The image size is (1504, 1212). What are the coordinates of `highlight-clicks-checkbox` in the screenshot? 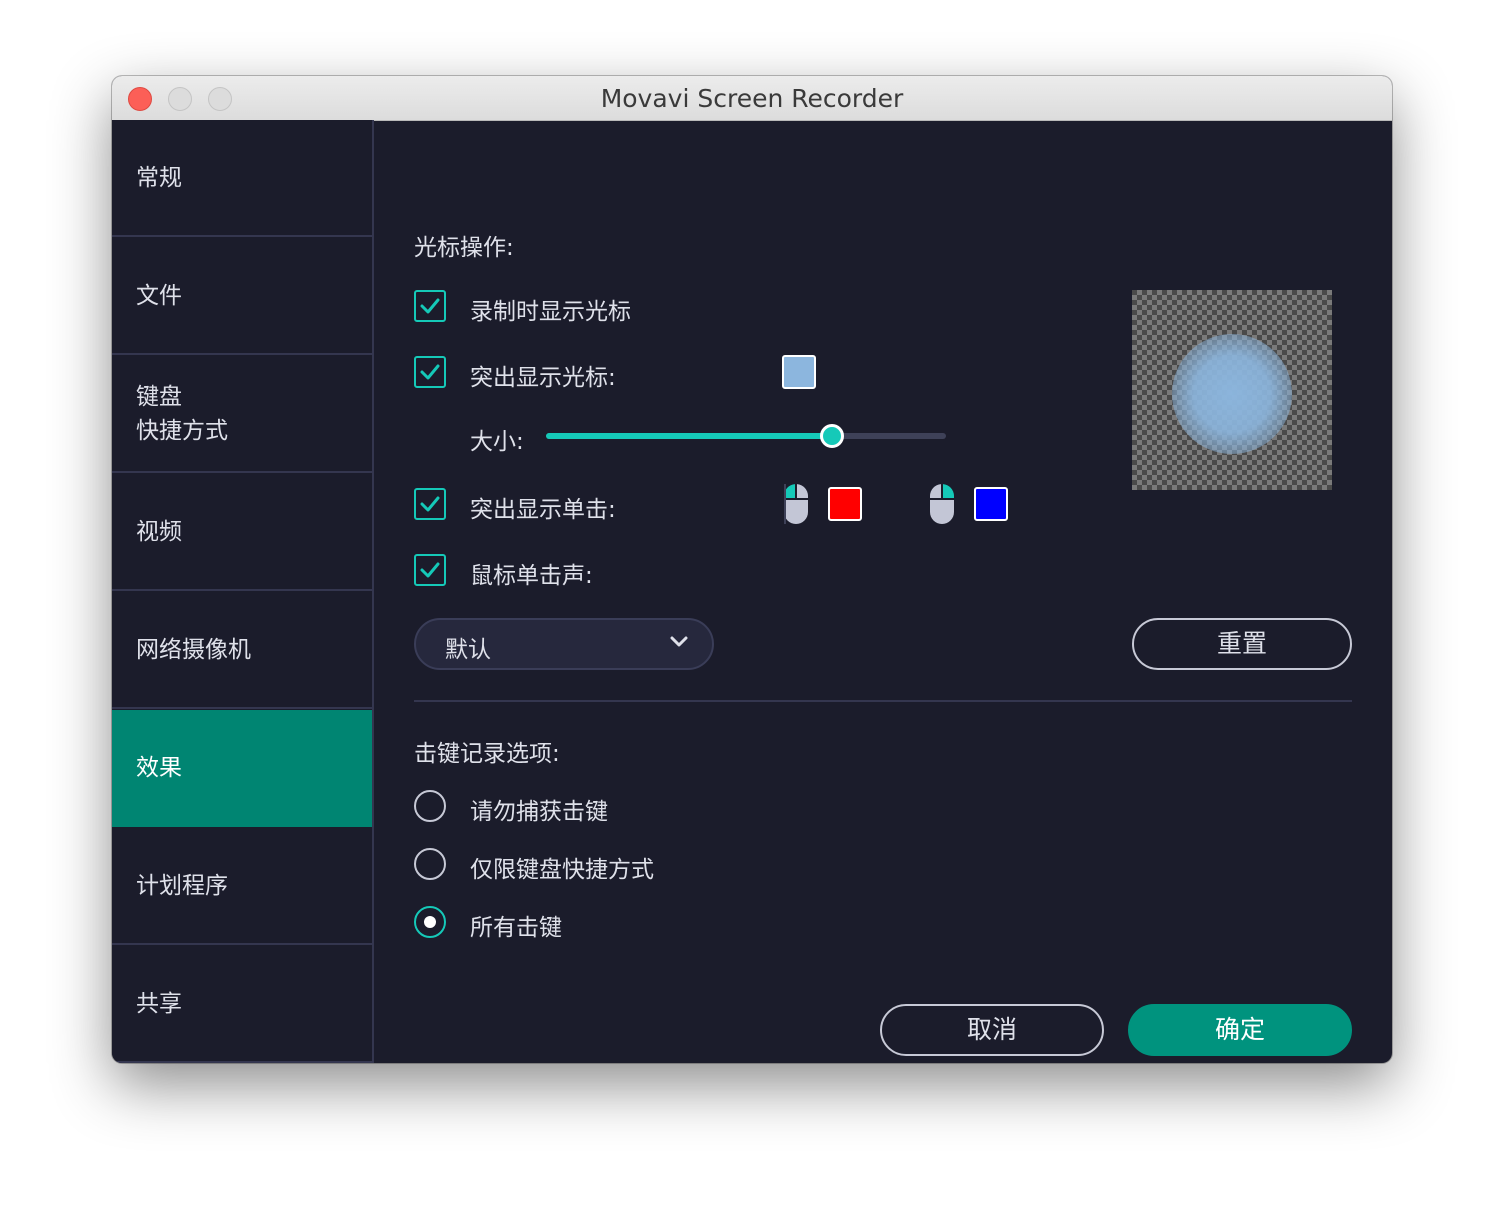 It's located at (430, 504).